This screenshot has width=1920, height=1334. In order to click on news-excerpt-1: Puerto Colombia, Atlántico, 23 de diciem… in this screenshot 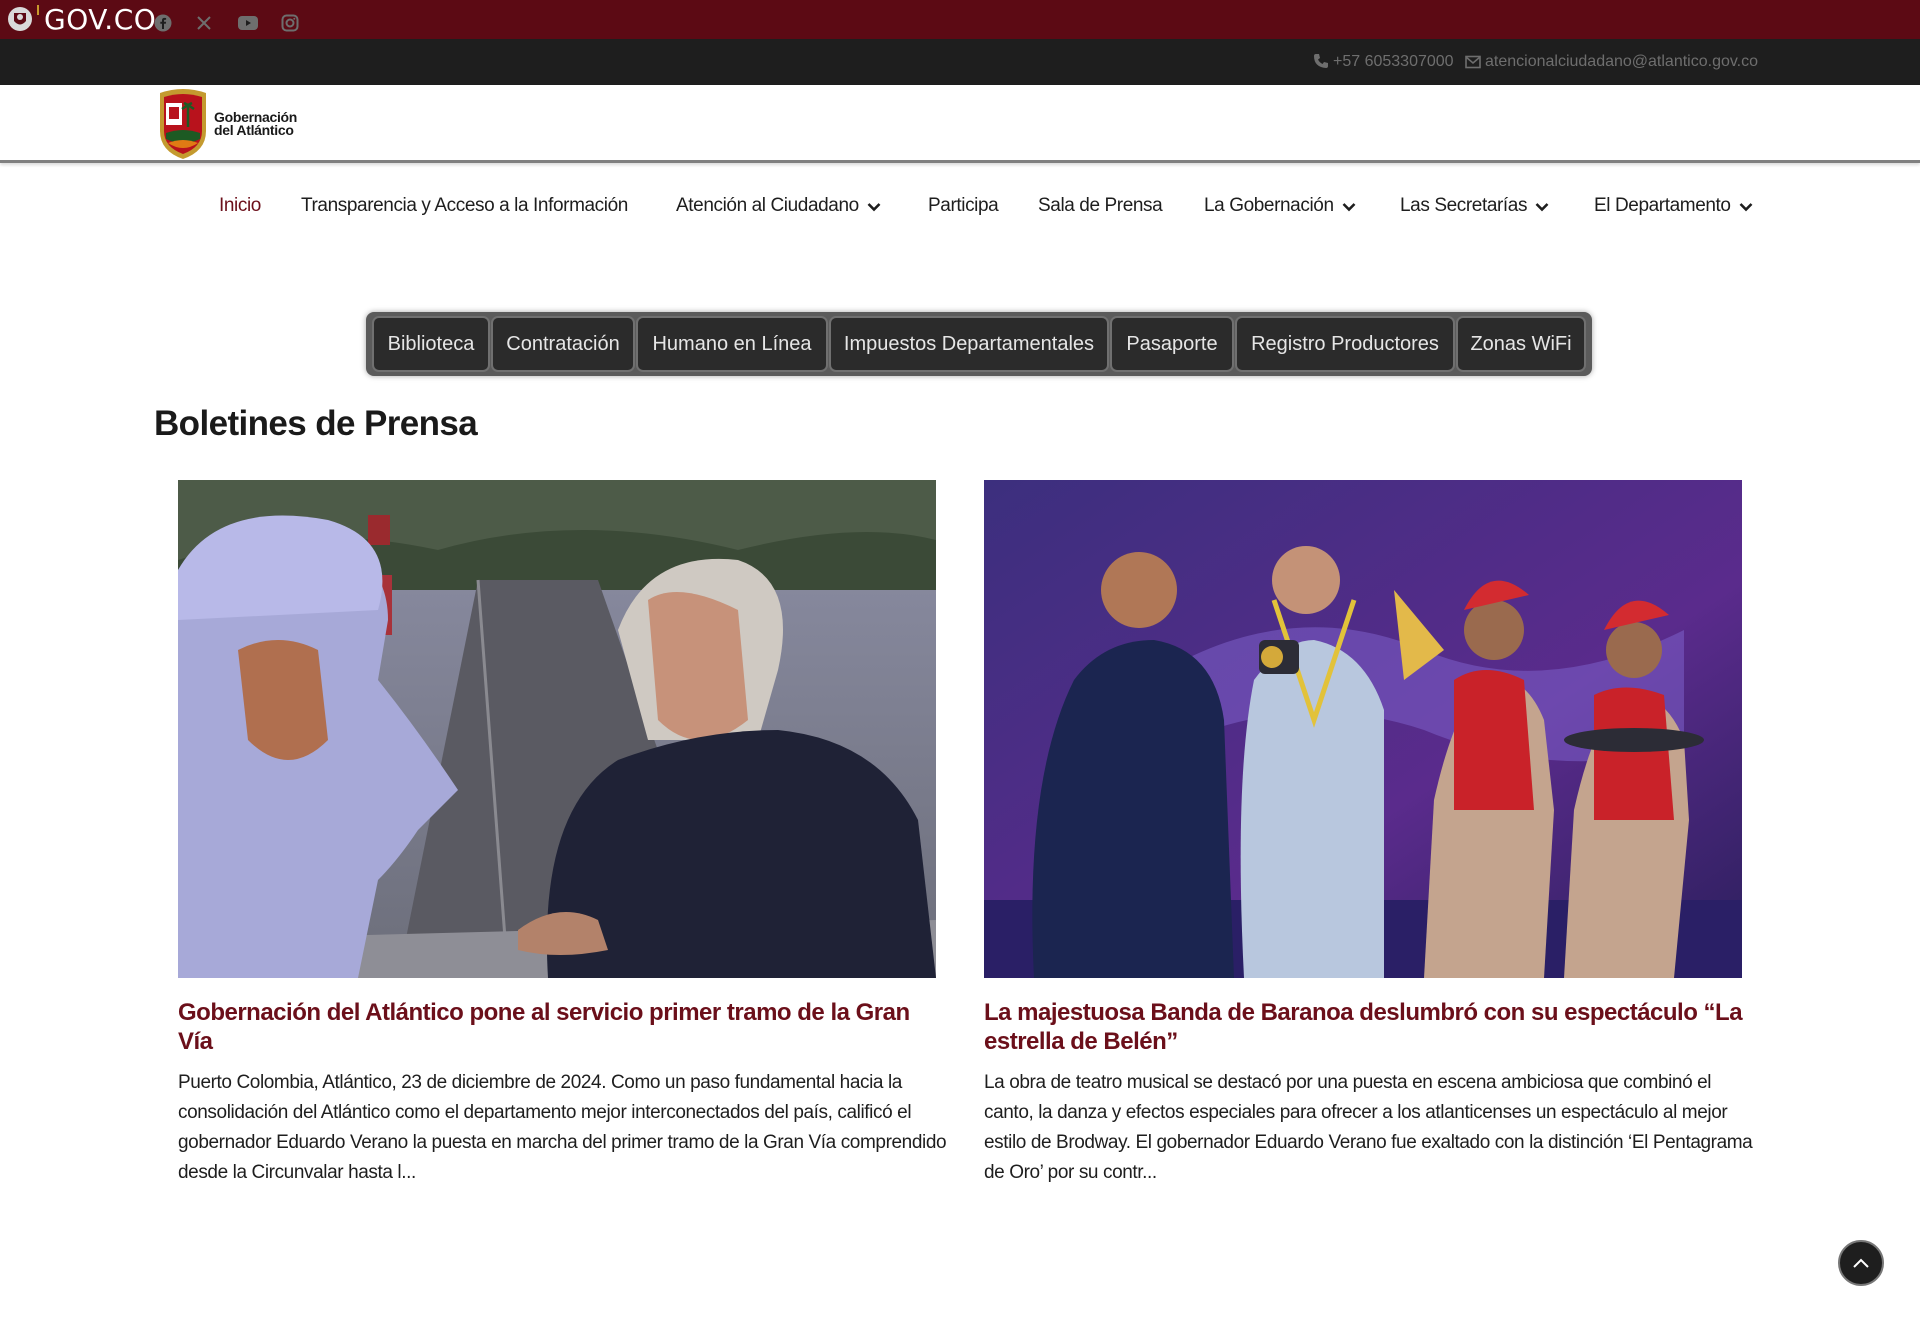, I will do `click(562, 1127)`.